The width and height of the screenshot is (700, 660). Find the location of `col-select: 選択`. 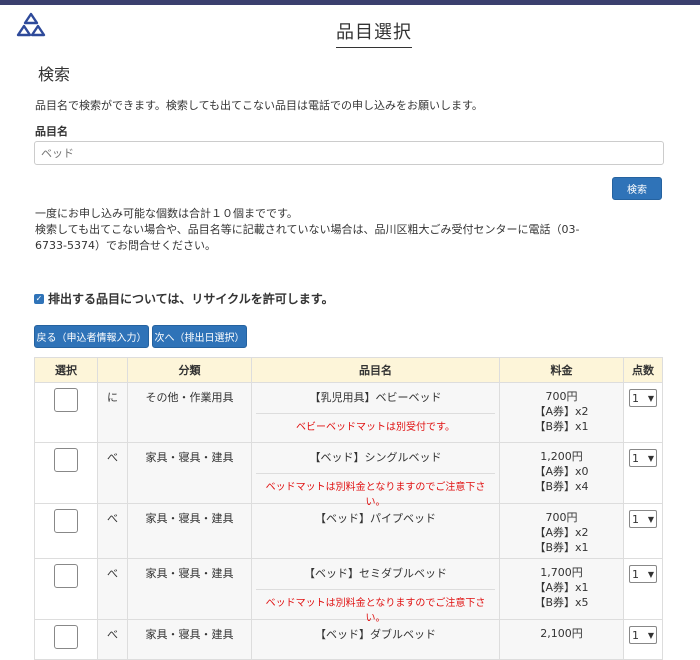

col-select: 選択 is located at coordinates (66, 370).